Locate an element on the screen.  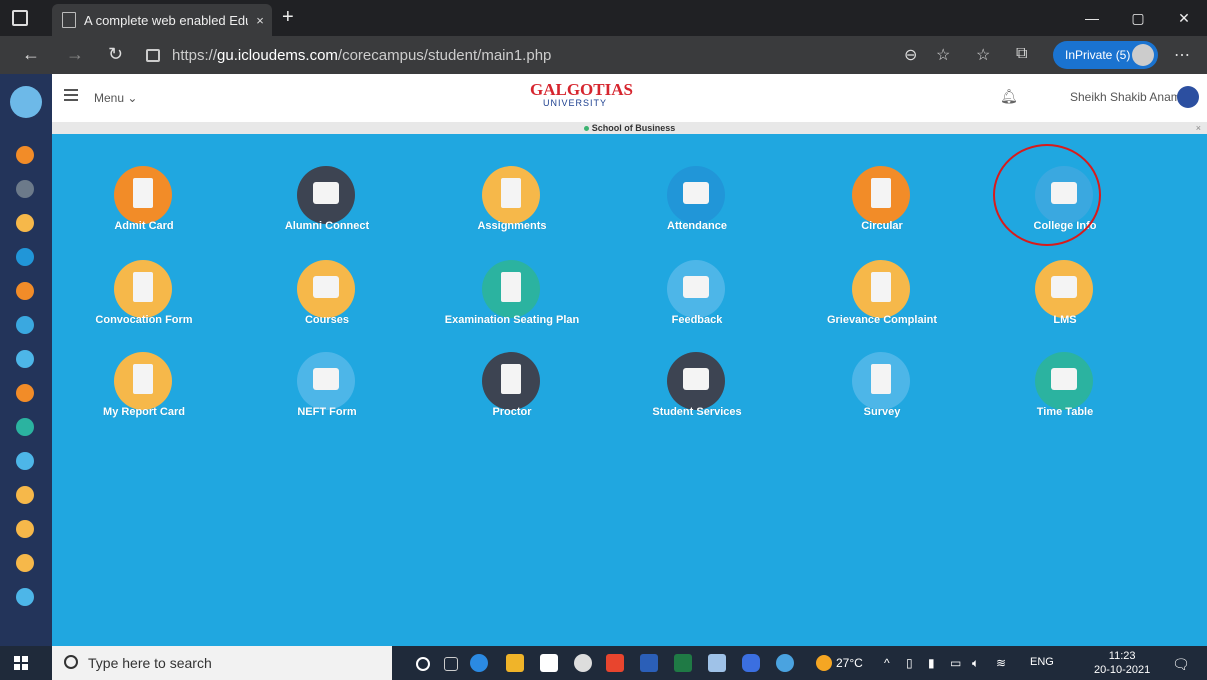
taskbar-search-box: Type here to search is located at coordinates (222, 663).